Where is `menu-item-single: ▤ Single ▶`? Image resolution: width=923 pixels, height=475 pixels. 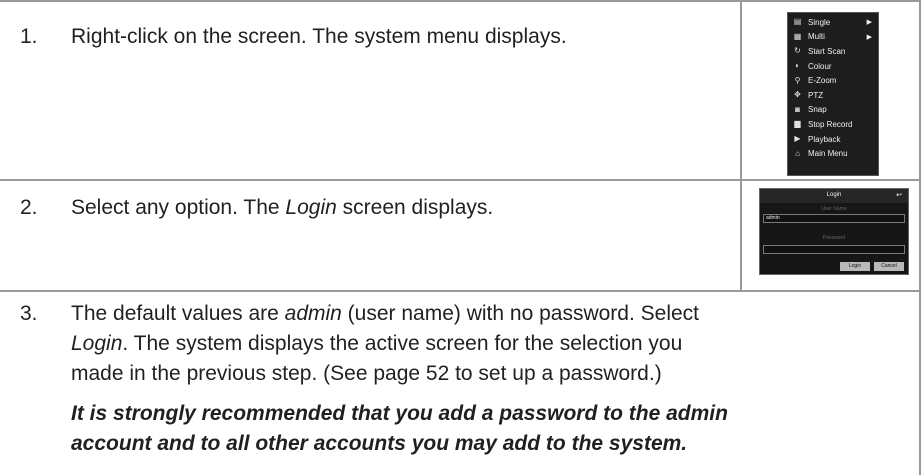
menu-item-single: ▤ Single ▶ is located at coordinates (833, 22).